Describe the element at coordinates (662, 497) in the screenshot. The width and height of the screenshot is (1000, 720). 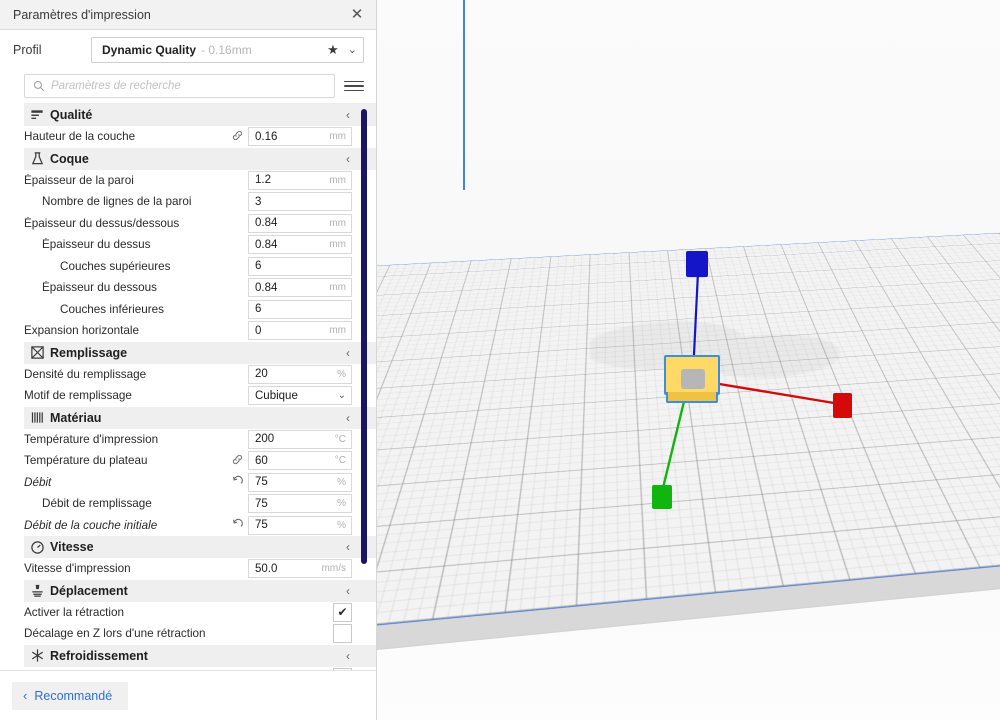
I see `gizmo-y-handle` at that location.